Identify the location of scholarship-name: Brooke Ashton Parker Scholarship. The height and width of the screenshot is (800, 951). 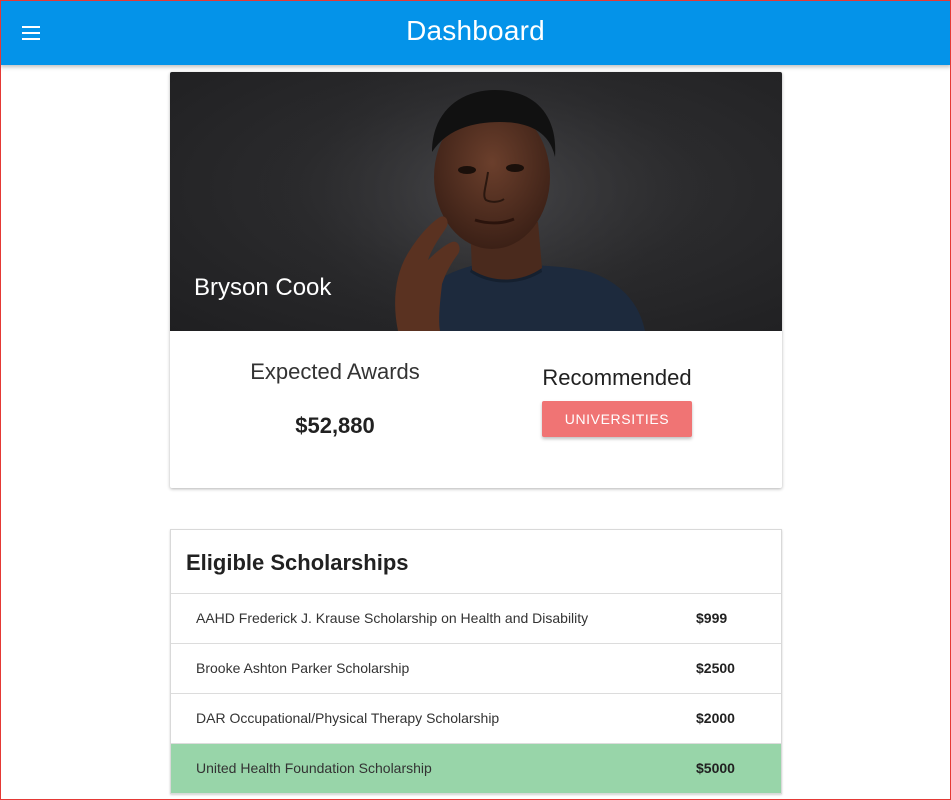
(303, 668).